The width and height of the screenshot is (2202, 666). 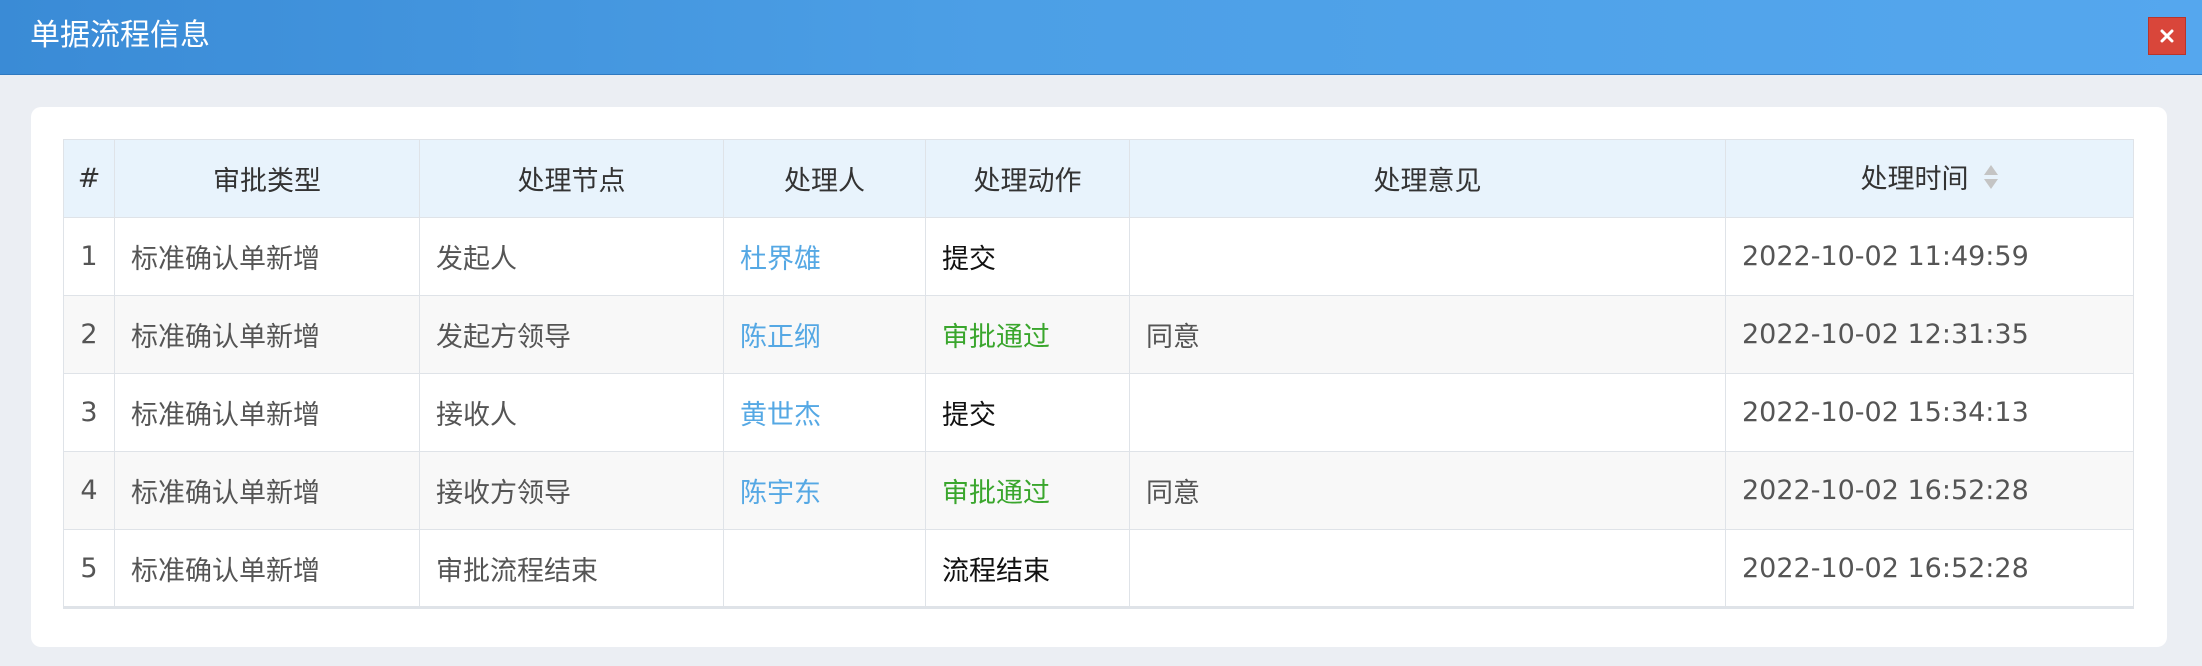 What do you see at coordinates (89, 178) in the screenshot?
I see `column-header-index: #` at bounding box center [89, 178].